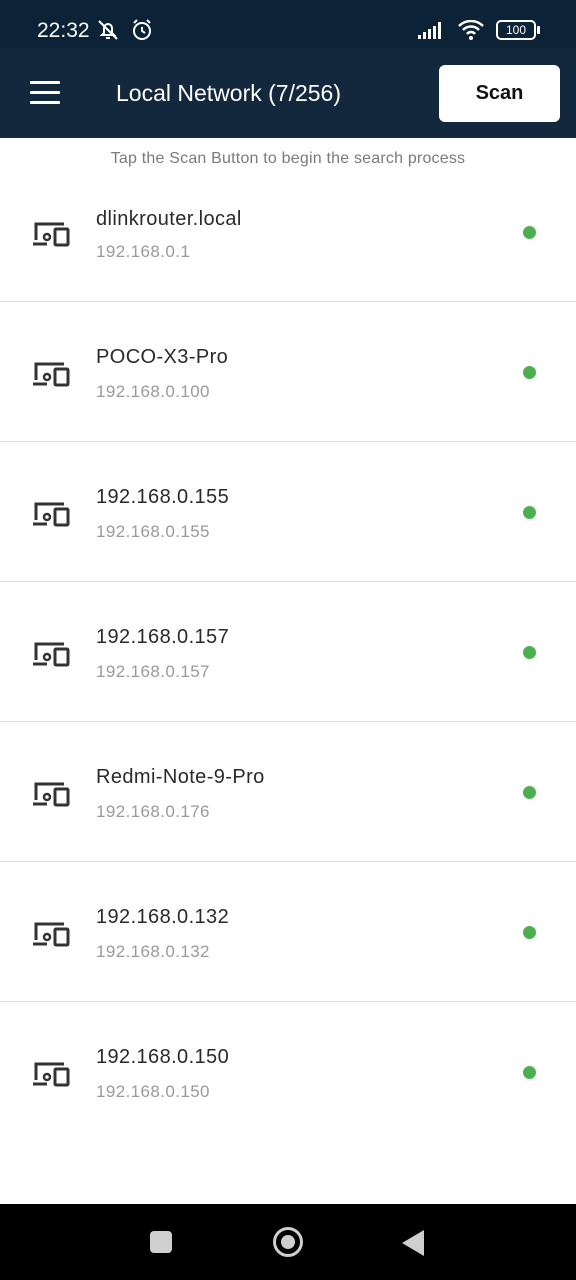  What do you see at coordinates (288, 372) in the screenshot?
I see `device-row: POCO-X3-Pro 192.168.0.100` at bounding box center [288, 372].